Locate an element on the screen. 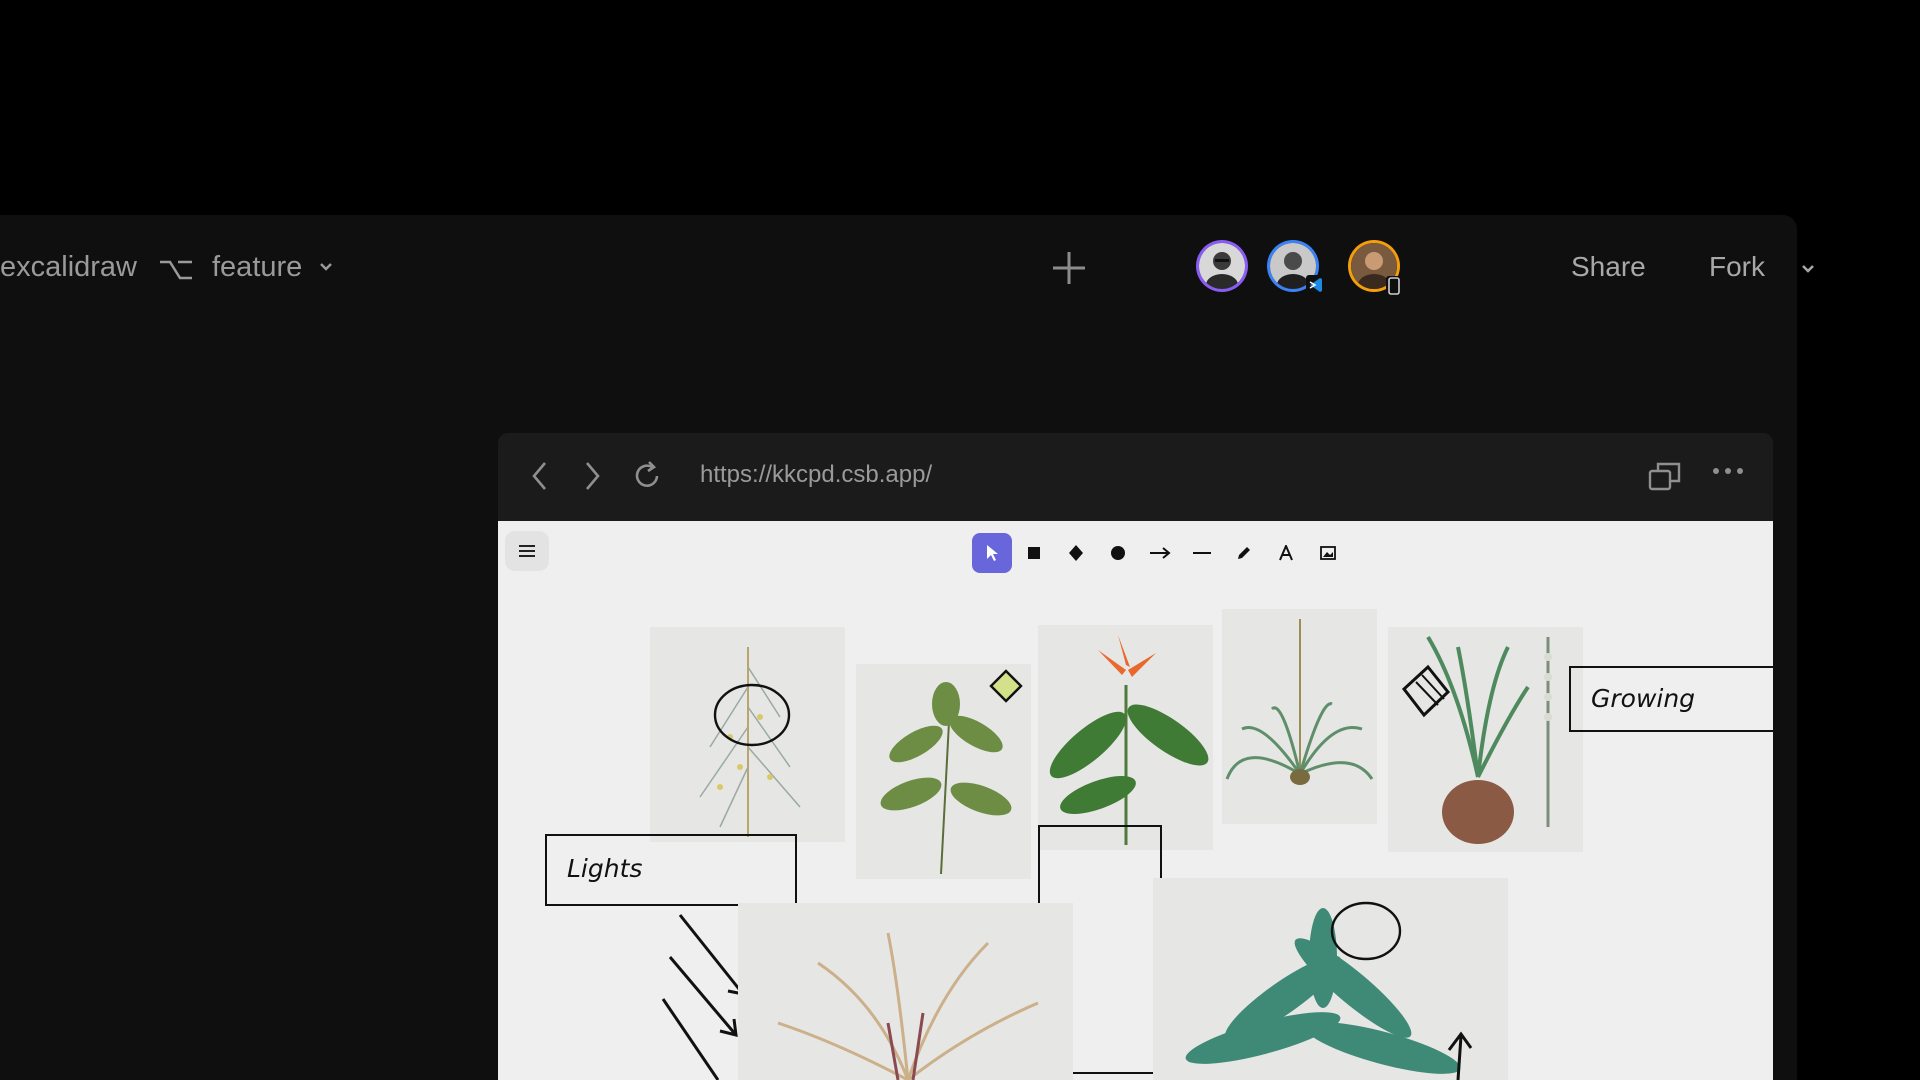  reload-icon is located at coordinates (647, 476).